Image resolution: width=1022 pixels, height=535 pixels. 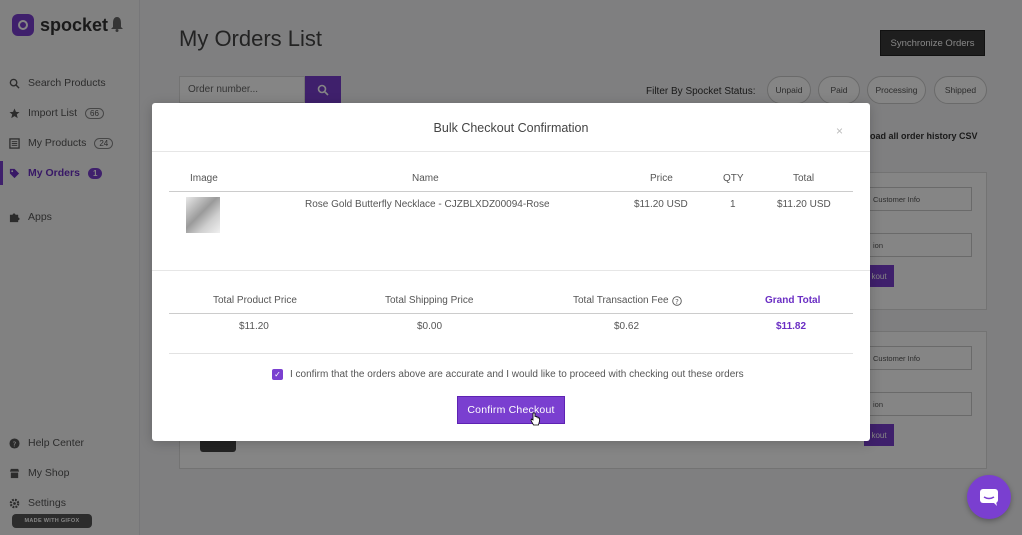 What do you see at coordinates (627, 326) in the screenshot?
I see `summary-fee-value: $0.62` at bounding box center [627, 326].